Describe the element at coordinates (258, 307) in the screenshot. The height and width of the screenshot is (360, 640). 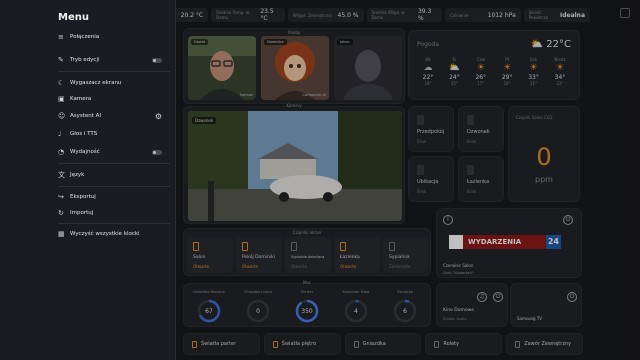
I see `gauge: Gniazdko Lustro 0` at that location.